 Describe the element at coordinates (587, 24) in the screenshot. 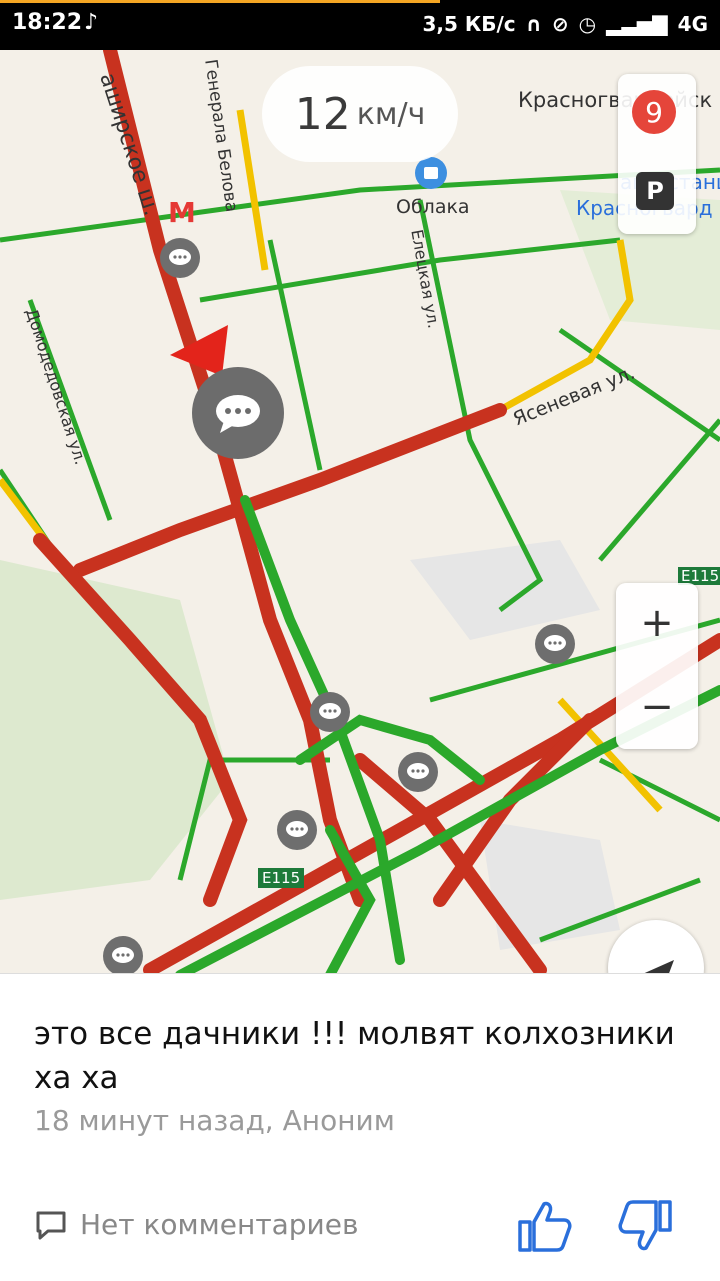

I see `alarm-icon: ◷` at that location.